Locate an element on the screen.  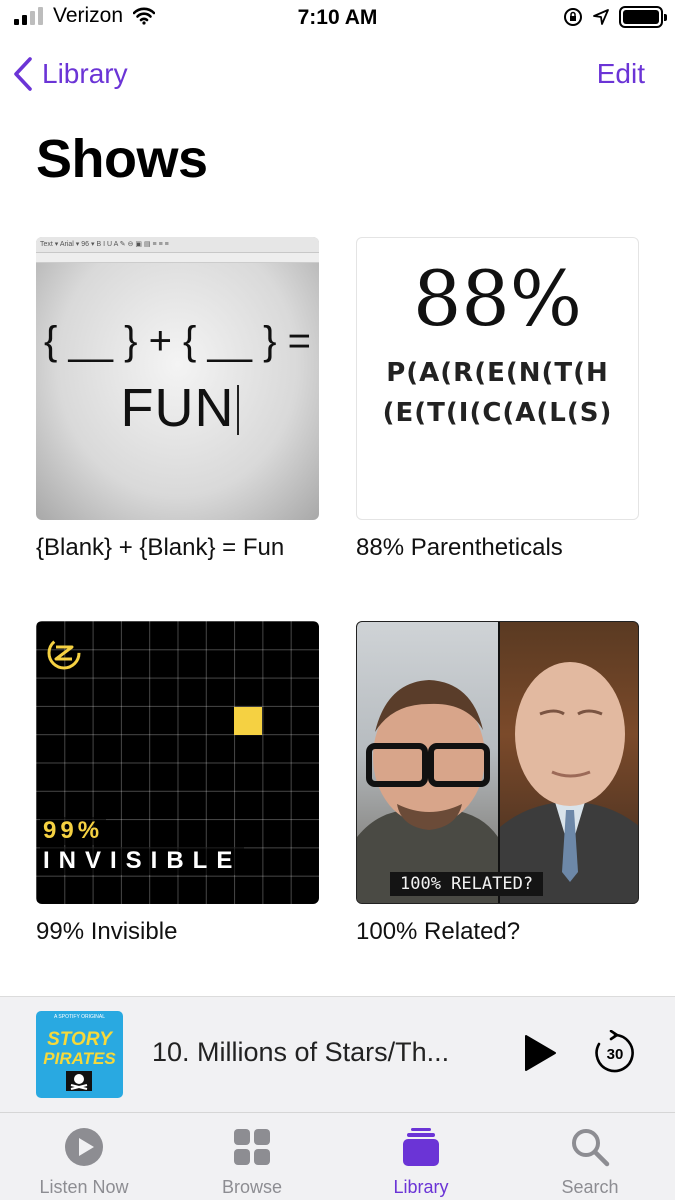
artwork-line-1: STORY is located at coordinates (79, 1039).